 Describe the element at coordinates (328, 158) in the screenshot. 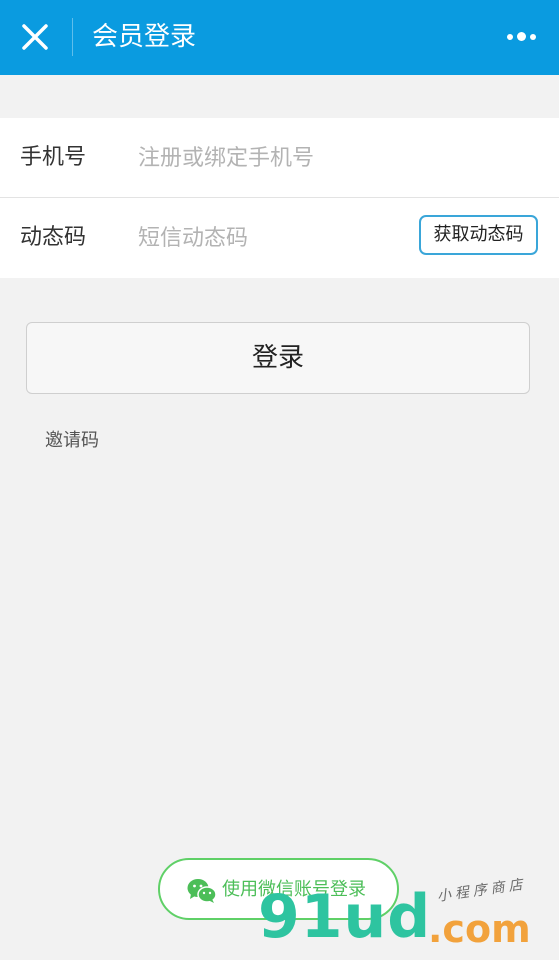

I see `phone-input` at that location.